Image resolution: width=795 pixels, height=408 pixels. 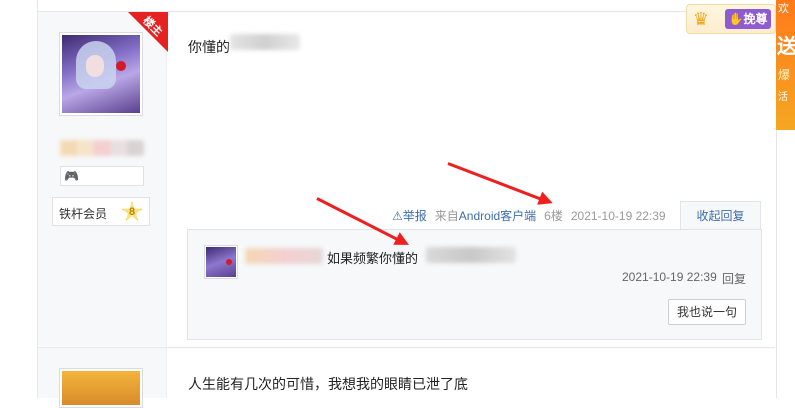 I want to click on report-link: ⚠举报, so click(x=409, y=216).